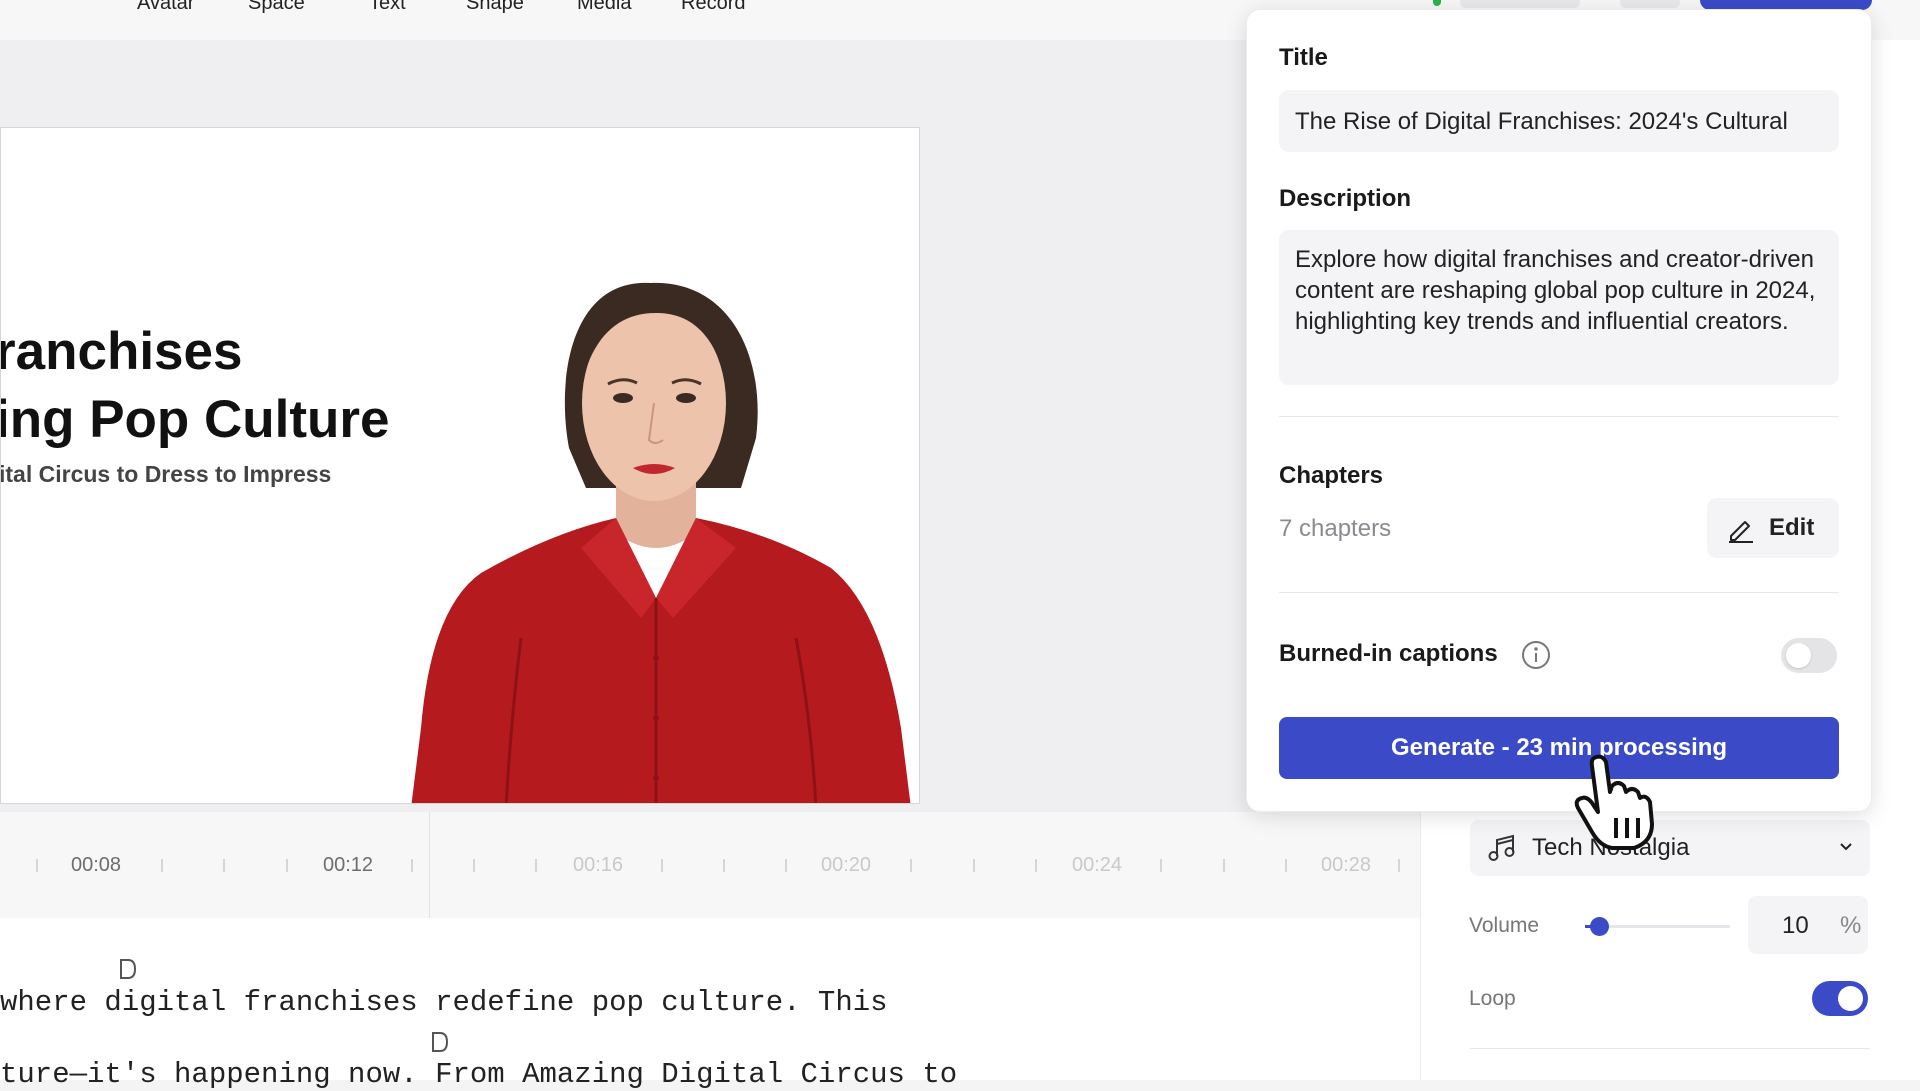  What do you see at coordinates (1741, 532) in the screenshot?
I see `pencil-icon` at bounding box center [1741, 532].